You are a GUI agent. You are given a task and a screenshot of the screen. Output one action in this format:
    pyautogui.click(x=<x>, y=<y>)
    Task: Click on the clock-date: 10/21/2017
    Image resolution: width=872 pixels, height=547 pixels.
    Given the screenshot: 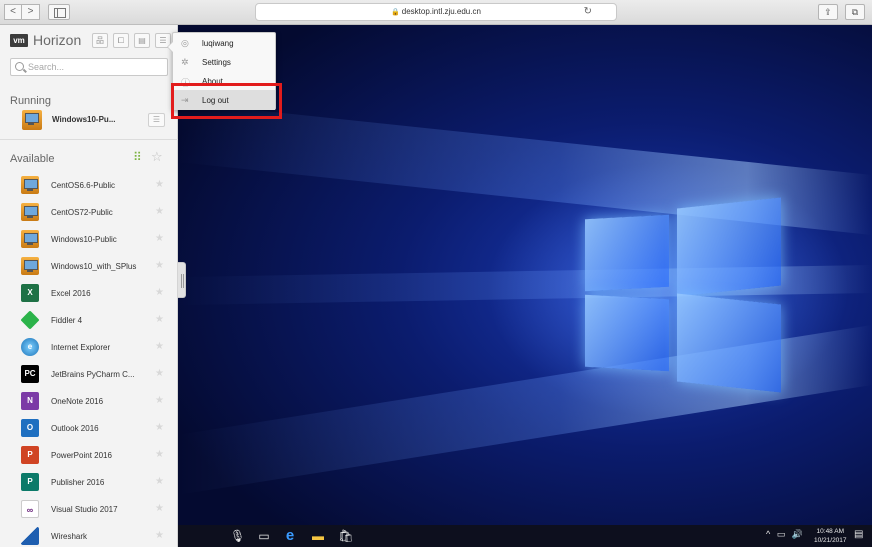 What is the action you would take?
    pyautogui.click(x=830, y=540)
    